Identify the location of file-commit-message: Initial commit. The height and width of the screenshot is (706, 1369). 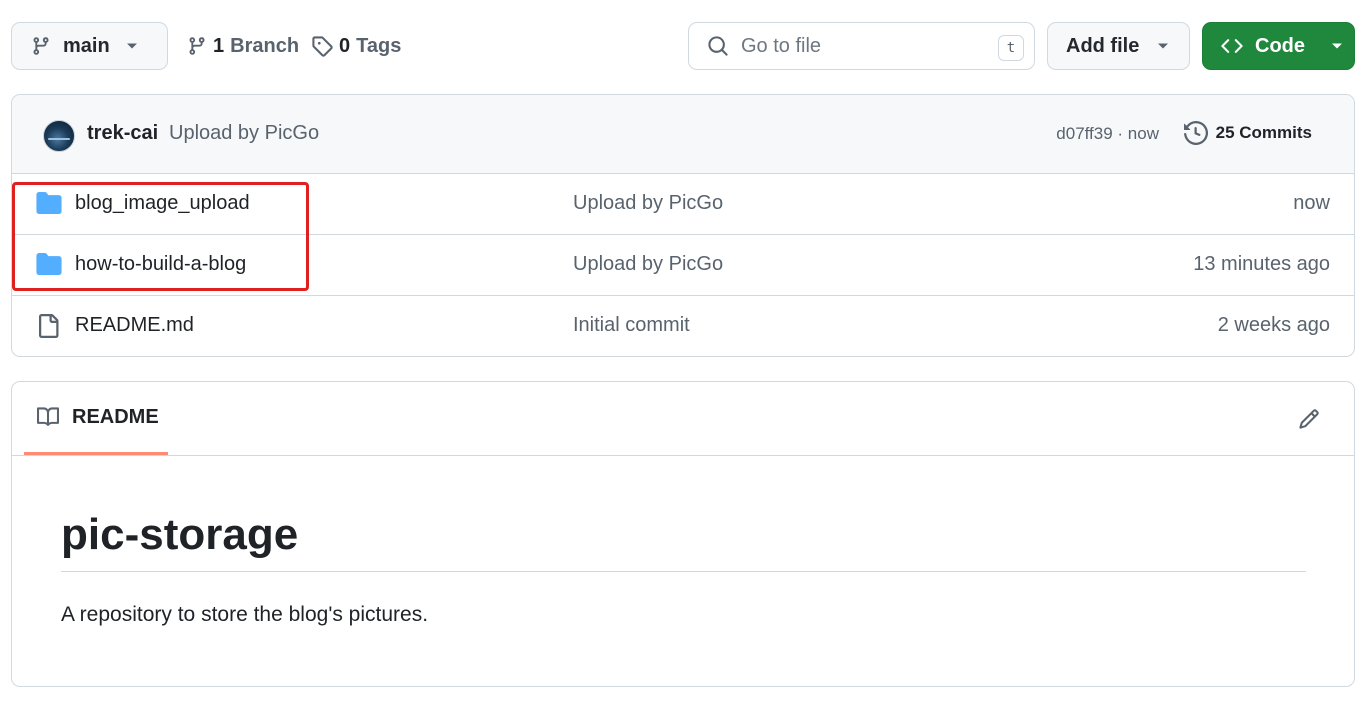
(631, 325).